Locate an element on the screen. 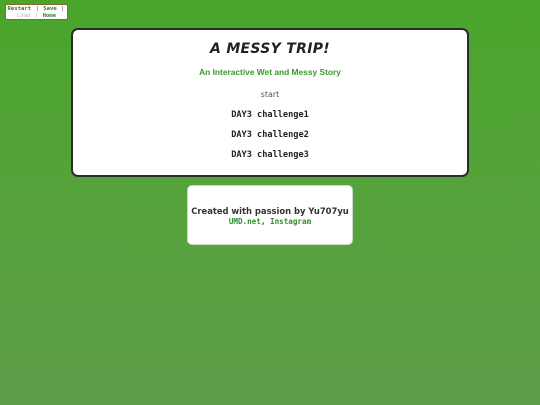 The height and width of the screenshot is (405, 540). save-link: Save is located at coordinates (49, 9).